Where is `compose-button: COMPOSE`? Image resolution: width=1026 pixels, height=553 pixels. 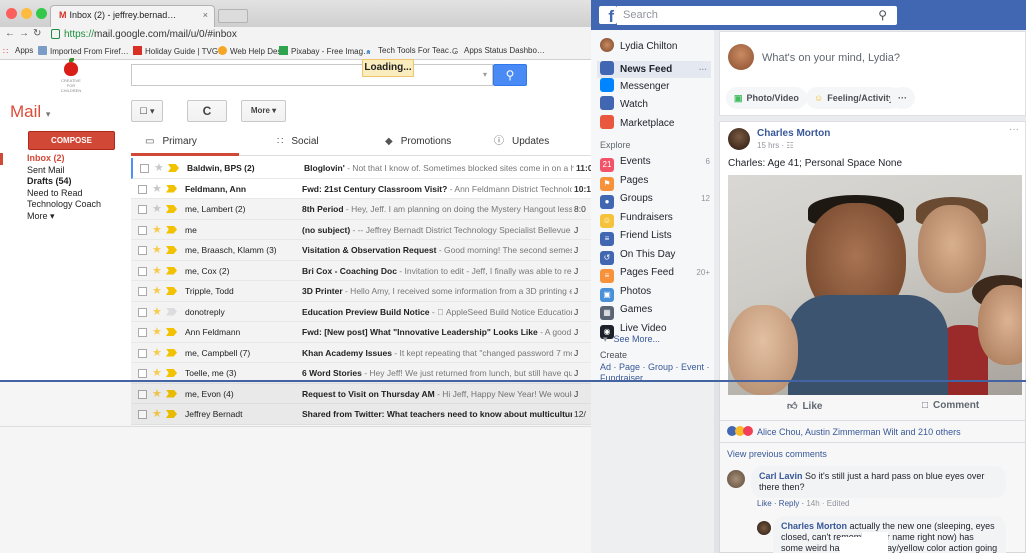
compose-button: COMPOSE is located at coordinates (71, 140).